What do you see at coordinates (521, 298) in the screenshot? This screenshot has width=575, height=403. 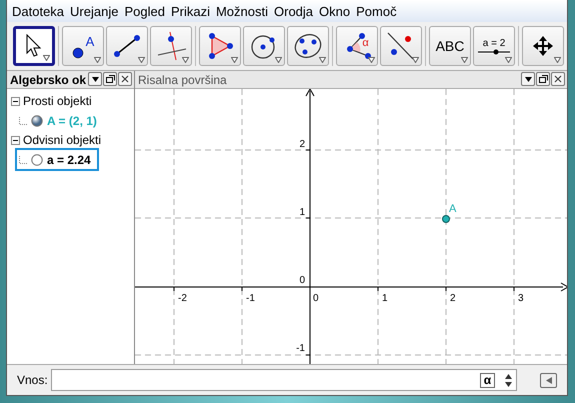 I see `axis-label: 3` at bounding box center [521, 298].